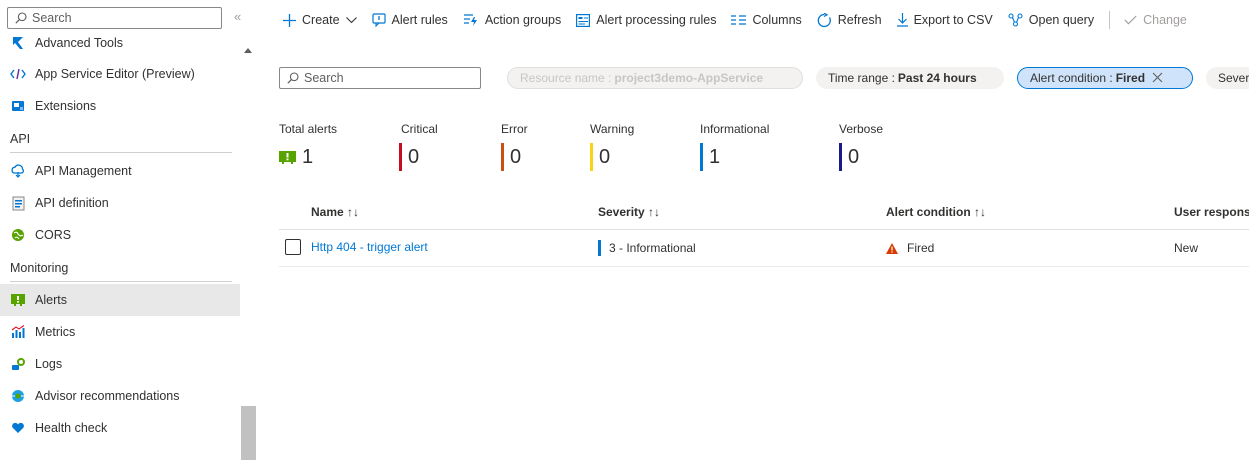 The width and height of the screenshot is (1249, 460). Describe the element at coordinates (861, 129) in the screenshot. I see `summary-label: Verbose` at that location.